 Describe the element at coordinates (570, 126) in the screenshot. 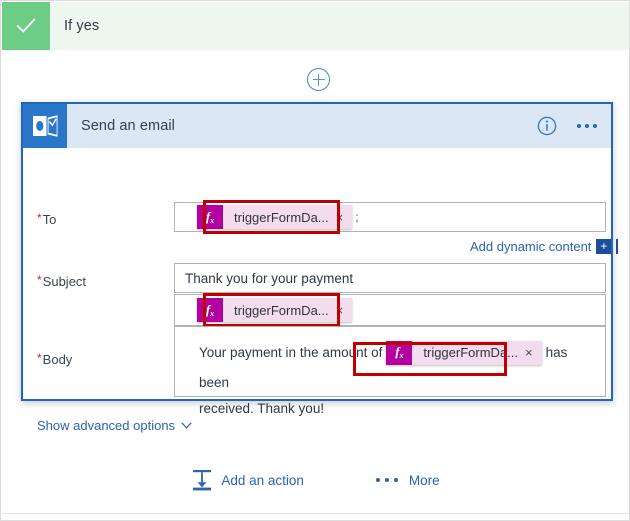

I see `card-header-actions` at that location.